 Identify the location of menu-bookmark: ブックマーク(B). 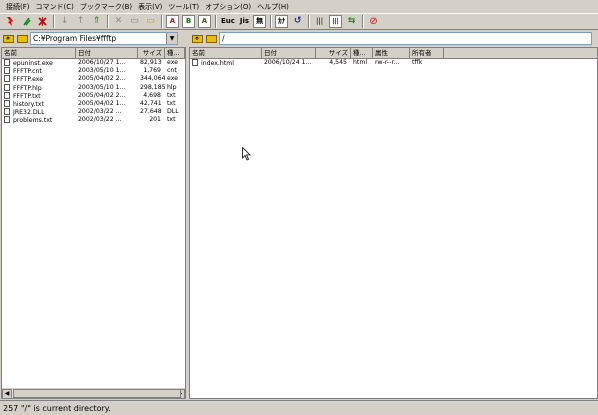
(106, 7).